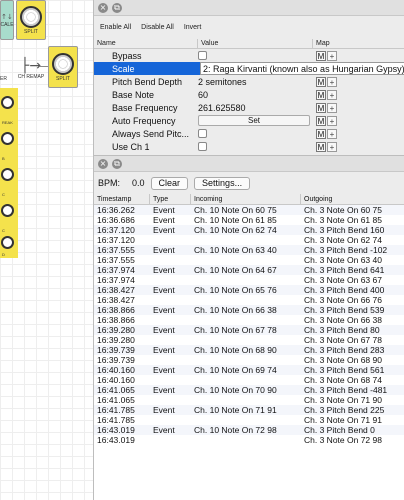 The width and height of the screenshot is (404, 500). What do you see at coordinates (249, 440) in the screenshot?
I see `log-row: 16:43.019 Ch. 3 Note On 72 98` at bounding box center [249, 440].